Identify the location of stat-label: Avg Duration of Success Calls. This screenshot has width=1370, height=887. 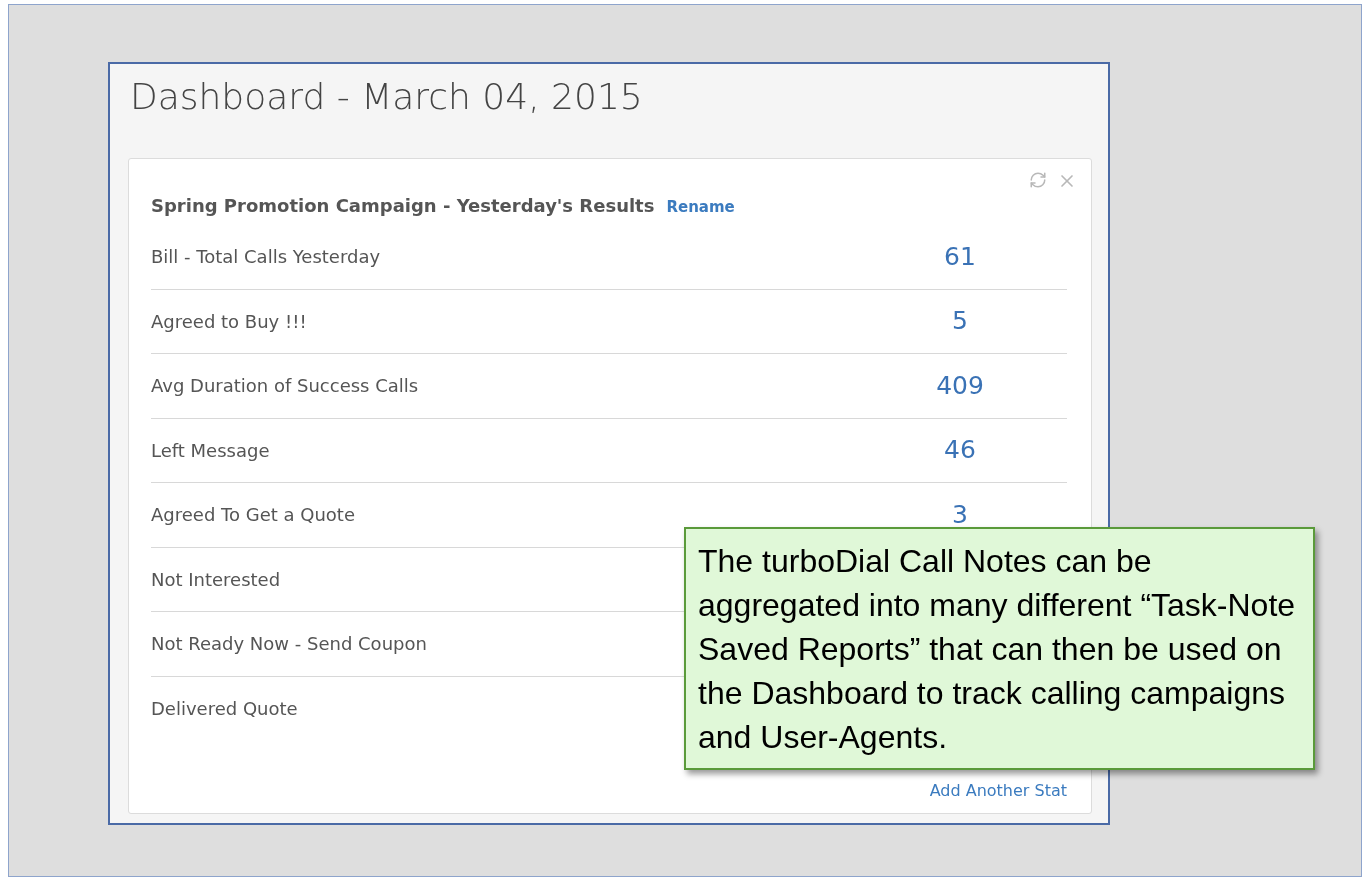
(285, 386).